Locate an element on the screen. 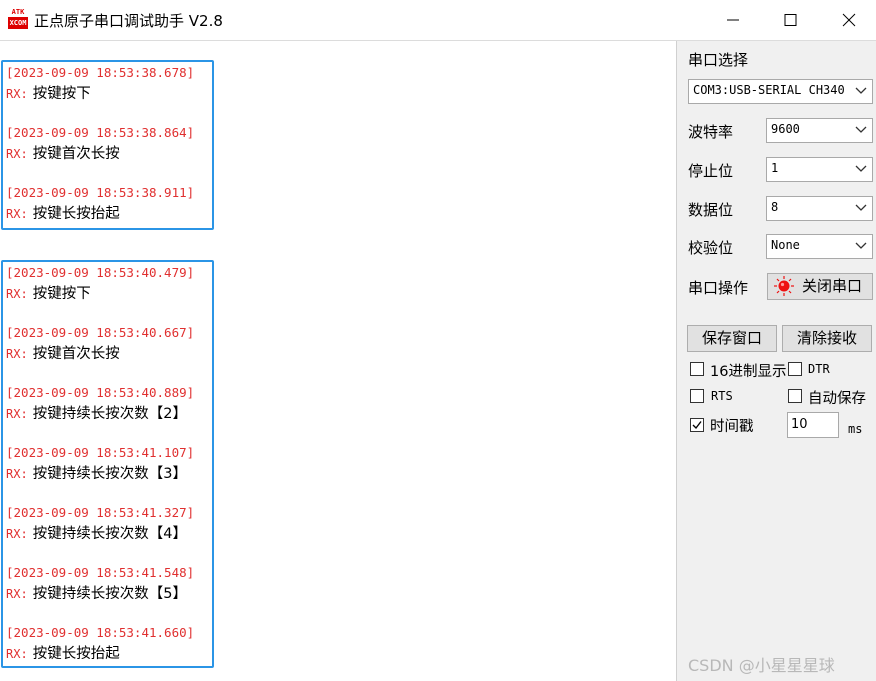 The width and height of the screenshot is (876, 681). timestamp-interval-input: 10 is located at coordinates (813, 425).